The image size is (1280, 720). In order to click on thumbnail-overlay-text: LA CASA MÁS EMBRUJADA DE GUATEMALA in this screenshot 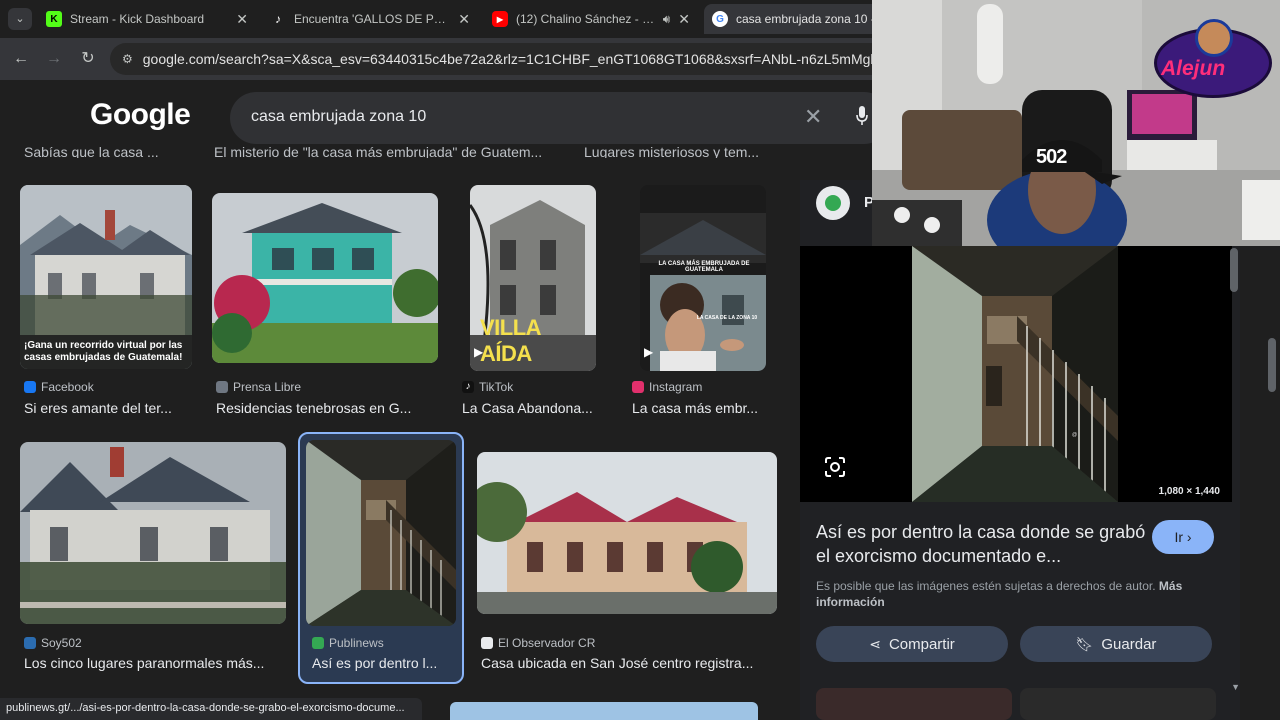, I will do `click(704, 267)`.